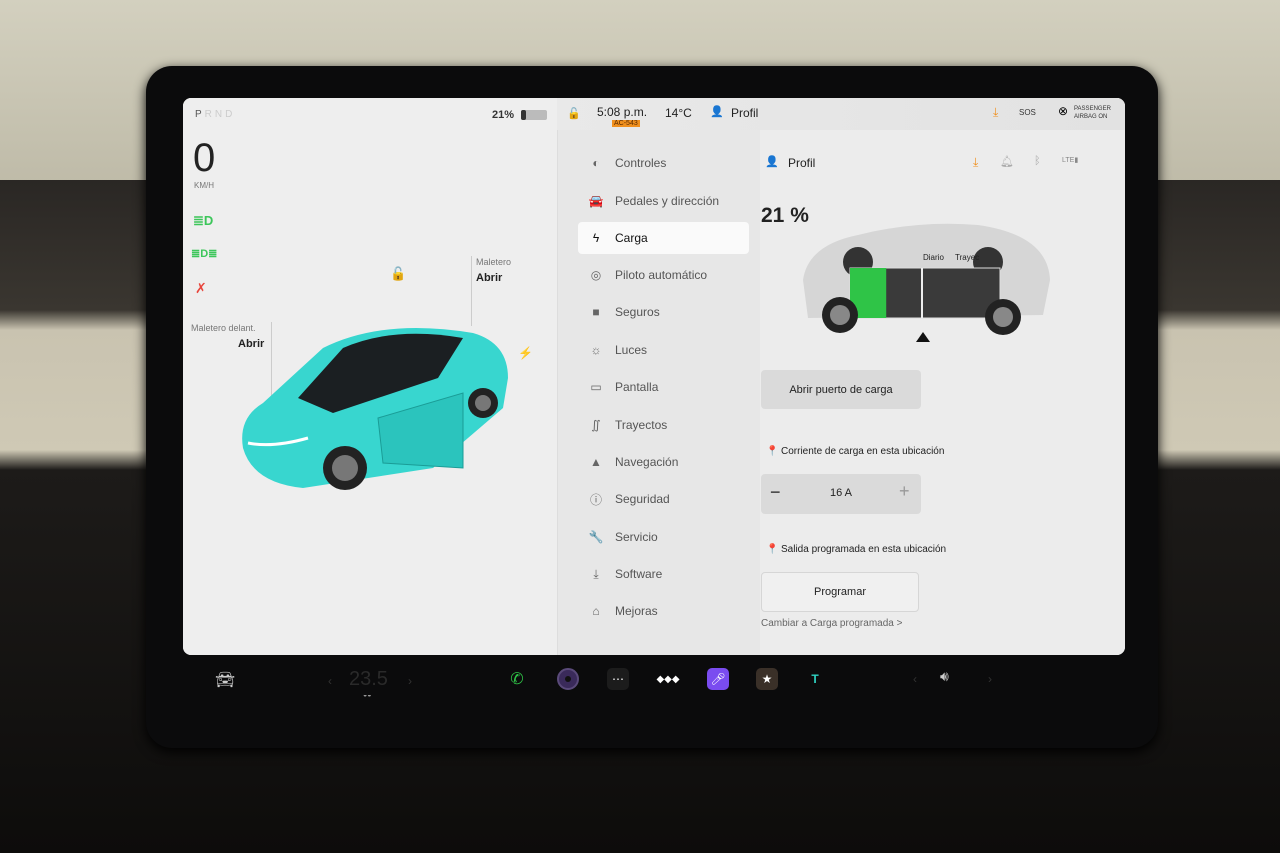 This screenshot has width=1280, height=853. I want to click on more-apps-icon: ⋯, so click(618, 679).